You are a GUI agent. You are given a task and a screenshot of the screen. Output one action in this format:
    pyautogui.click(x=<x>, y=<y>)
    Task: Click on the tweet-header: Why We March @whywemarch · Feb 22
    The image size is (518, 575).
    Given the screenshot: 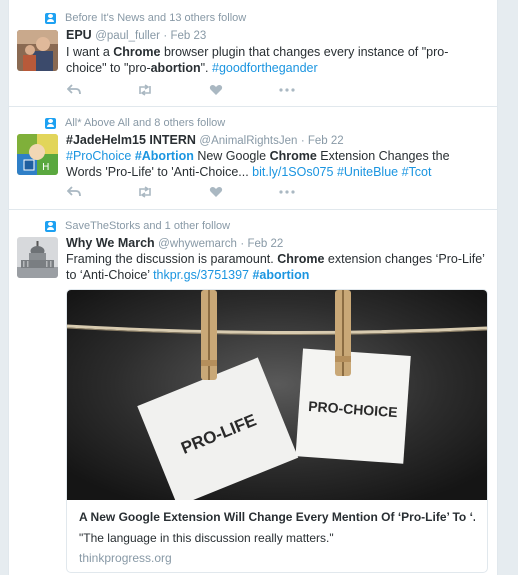 What is the action you would take?
    pyautogui.click(x=174, y=243)
    